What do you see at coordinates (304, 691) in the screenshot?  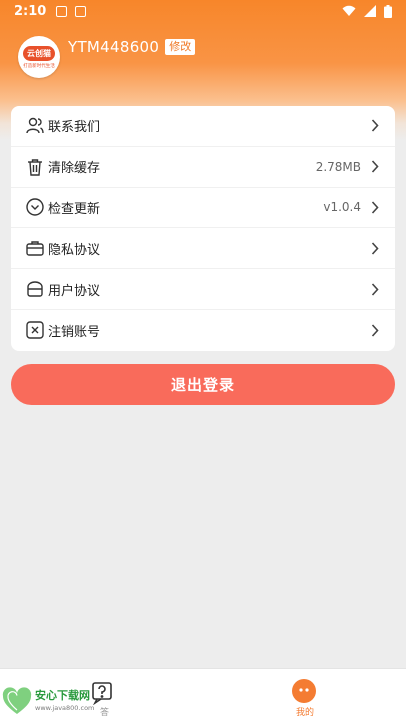 I see `tab-mine-icon` at bounding box center [304, 691].